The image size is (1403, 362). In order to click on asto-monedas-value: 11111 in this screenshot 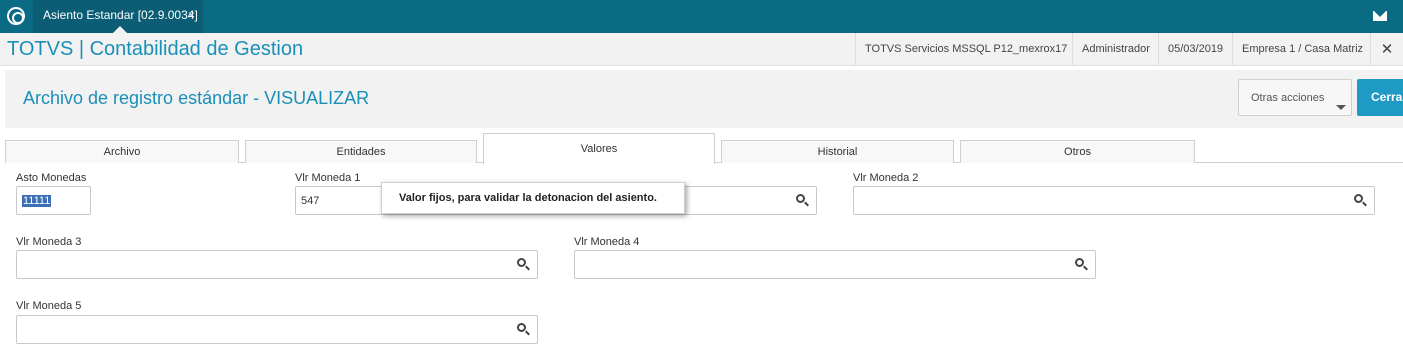, I will do `click(37, 201)`.